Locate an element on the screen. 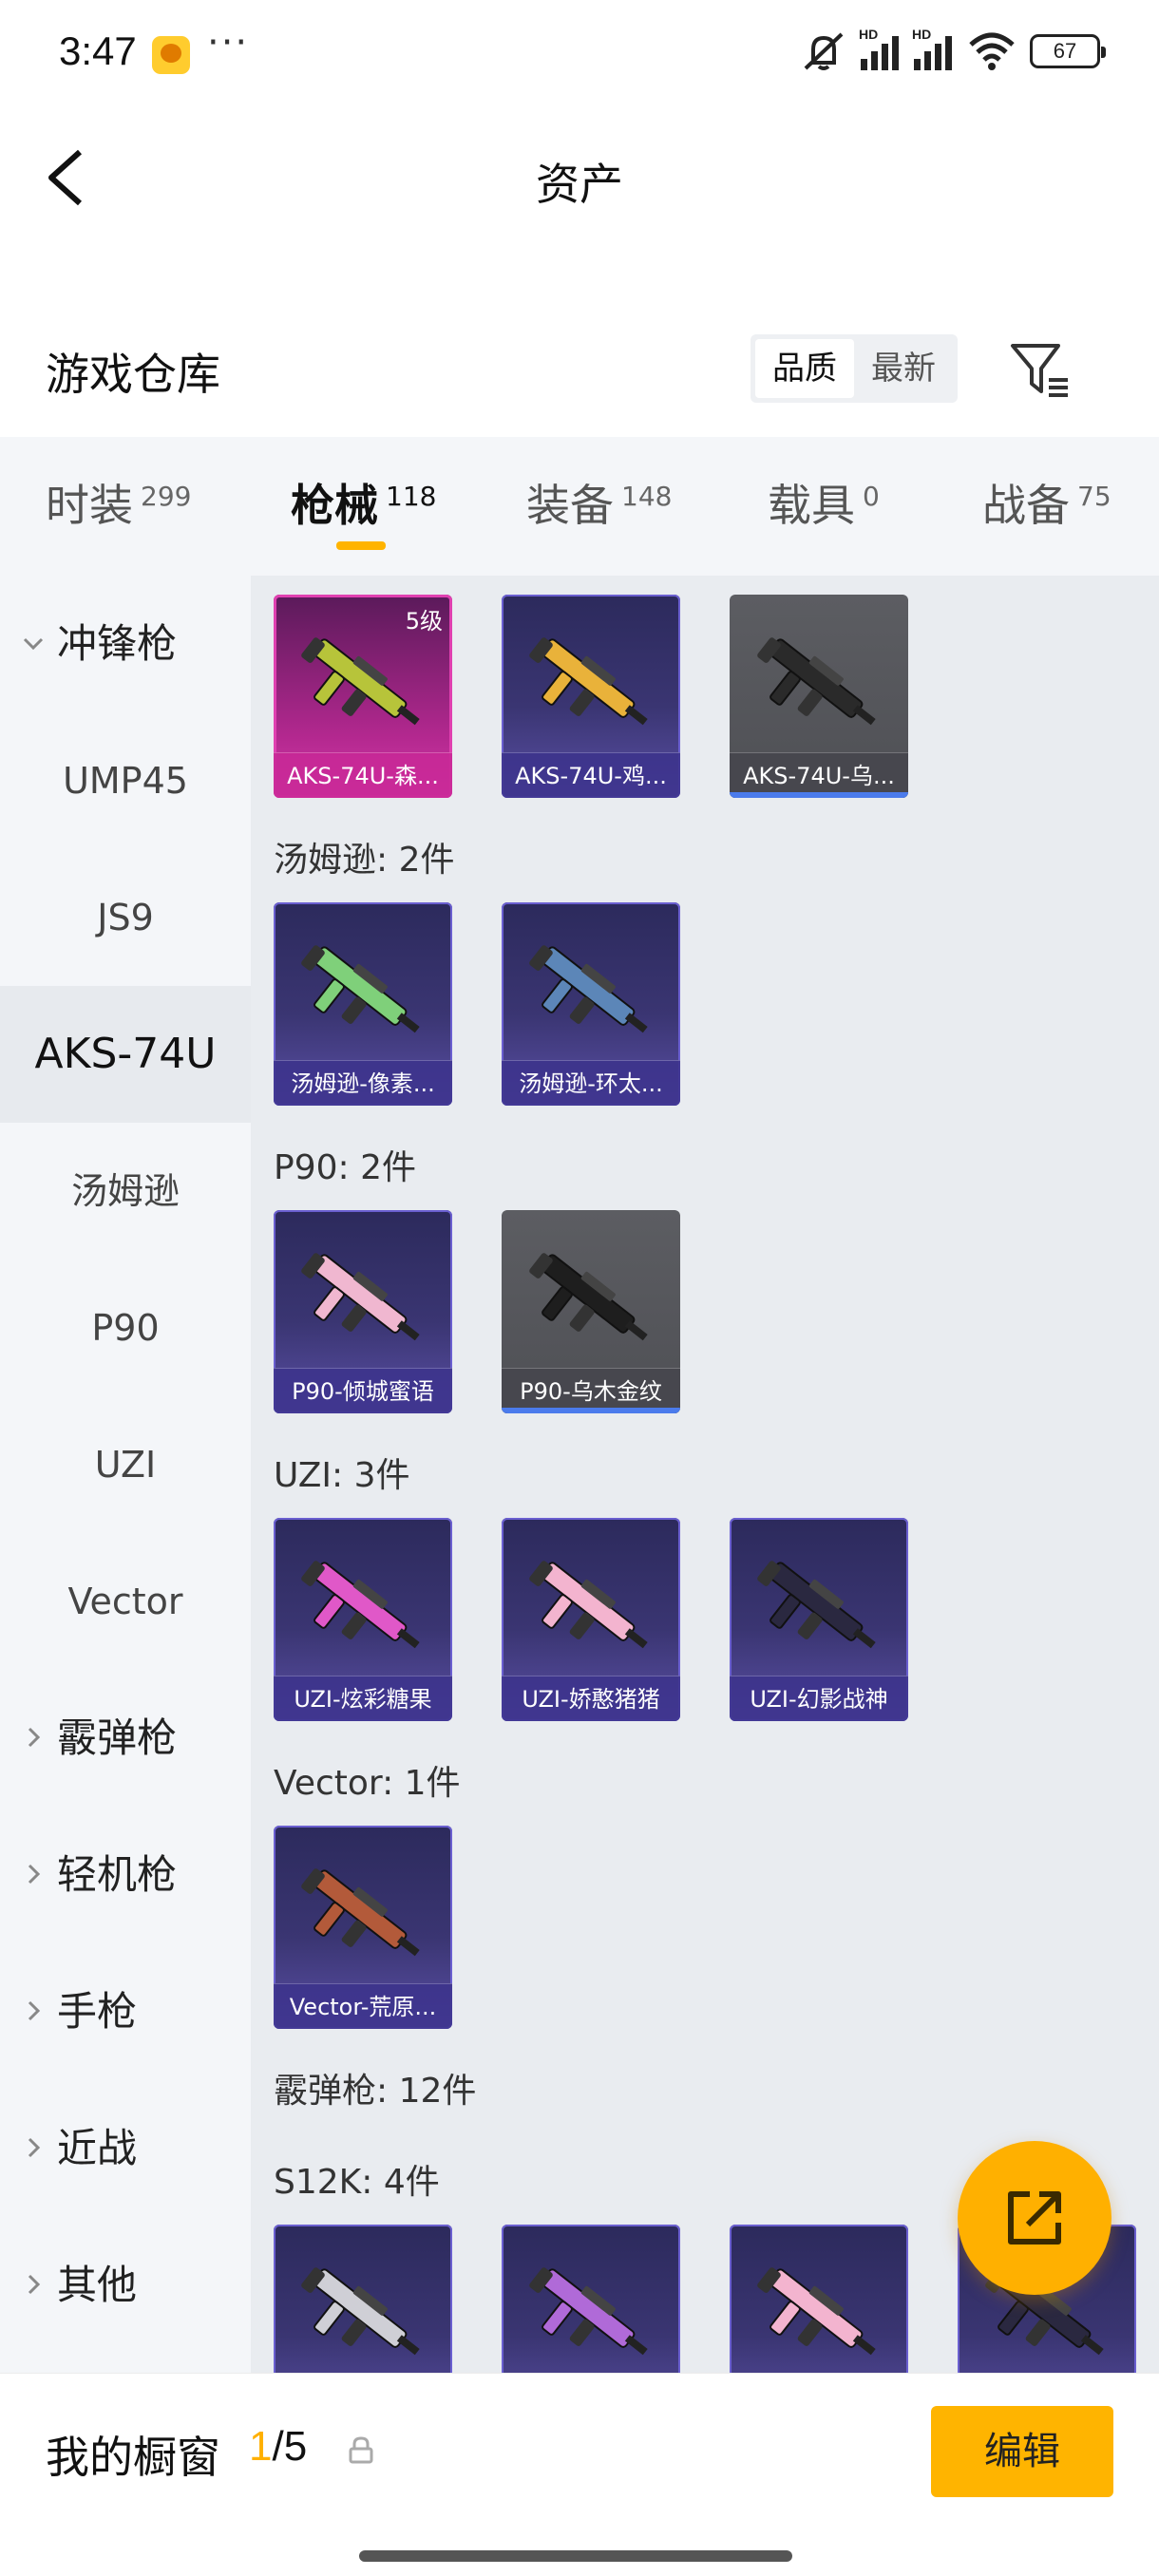  showcase-count: 1/5 is located at coordinates (278, 2446).